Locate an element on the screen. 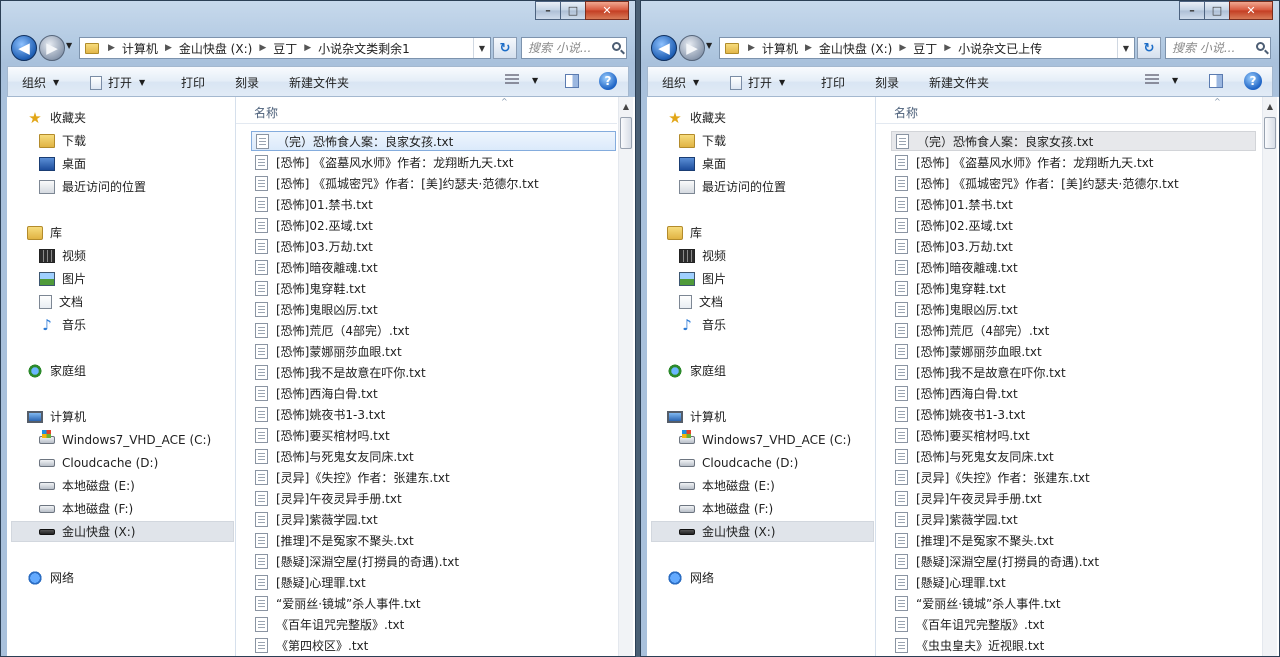 Image resolution: width=1280 pixels, height=657 pixels. preview-pane-icon is located at coordinates (1216, 81).